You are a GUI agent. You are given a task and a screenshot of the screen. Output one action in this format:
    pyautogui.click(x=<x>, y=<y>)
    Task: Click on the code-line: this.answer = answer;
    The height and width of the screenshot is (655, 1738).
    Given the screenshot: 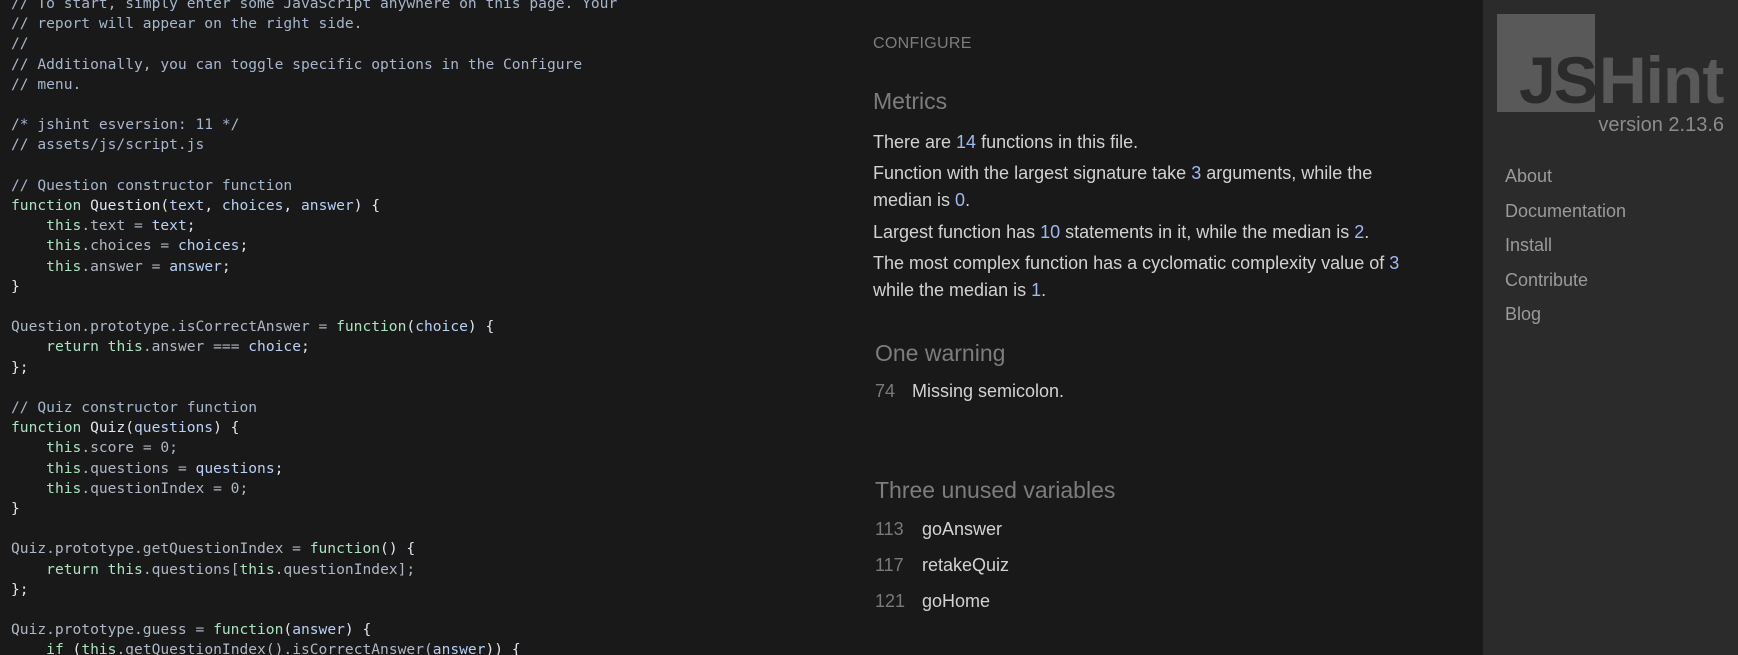 What is the action you would take?
    pyautogui.click(x=121, y=267)
    